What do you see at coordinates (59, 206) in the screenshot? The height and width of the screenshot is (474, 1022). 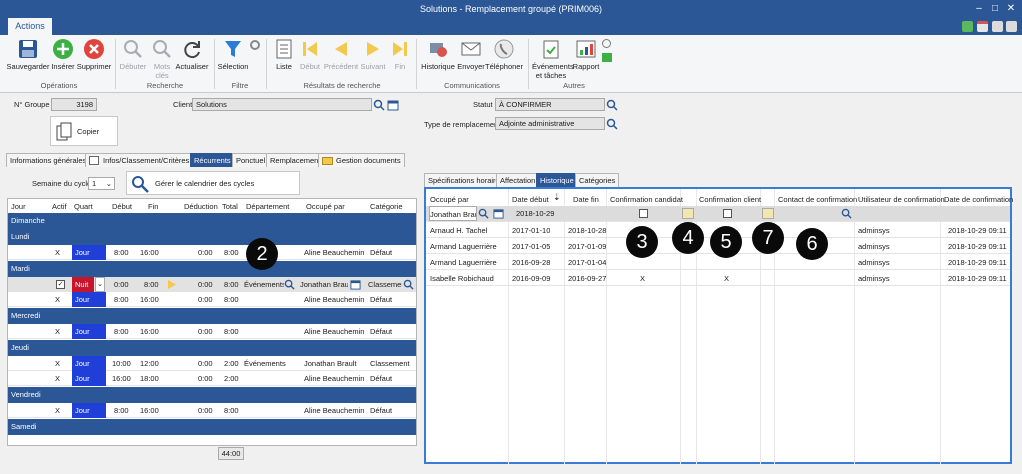 I see `col-actif: Actif` at bounding box center [59, 206].